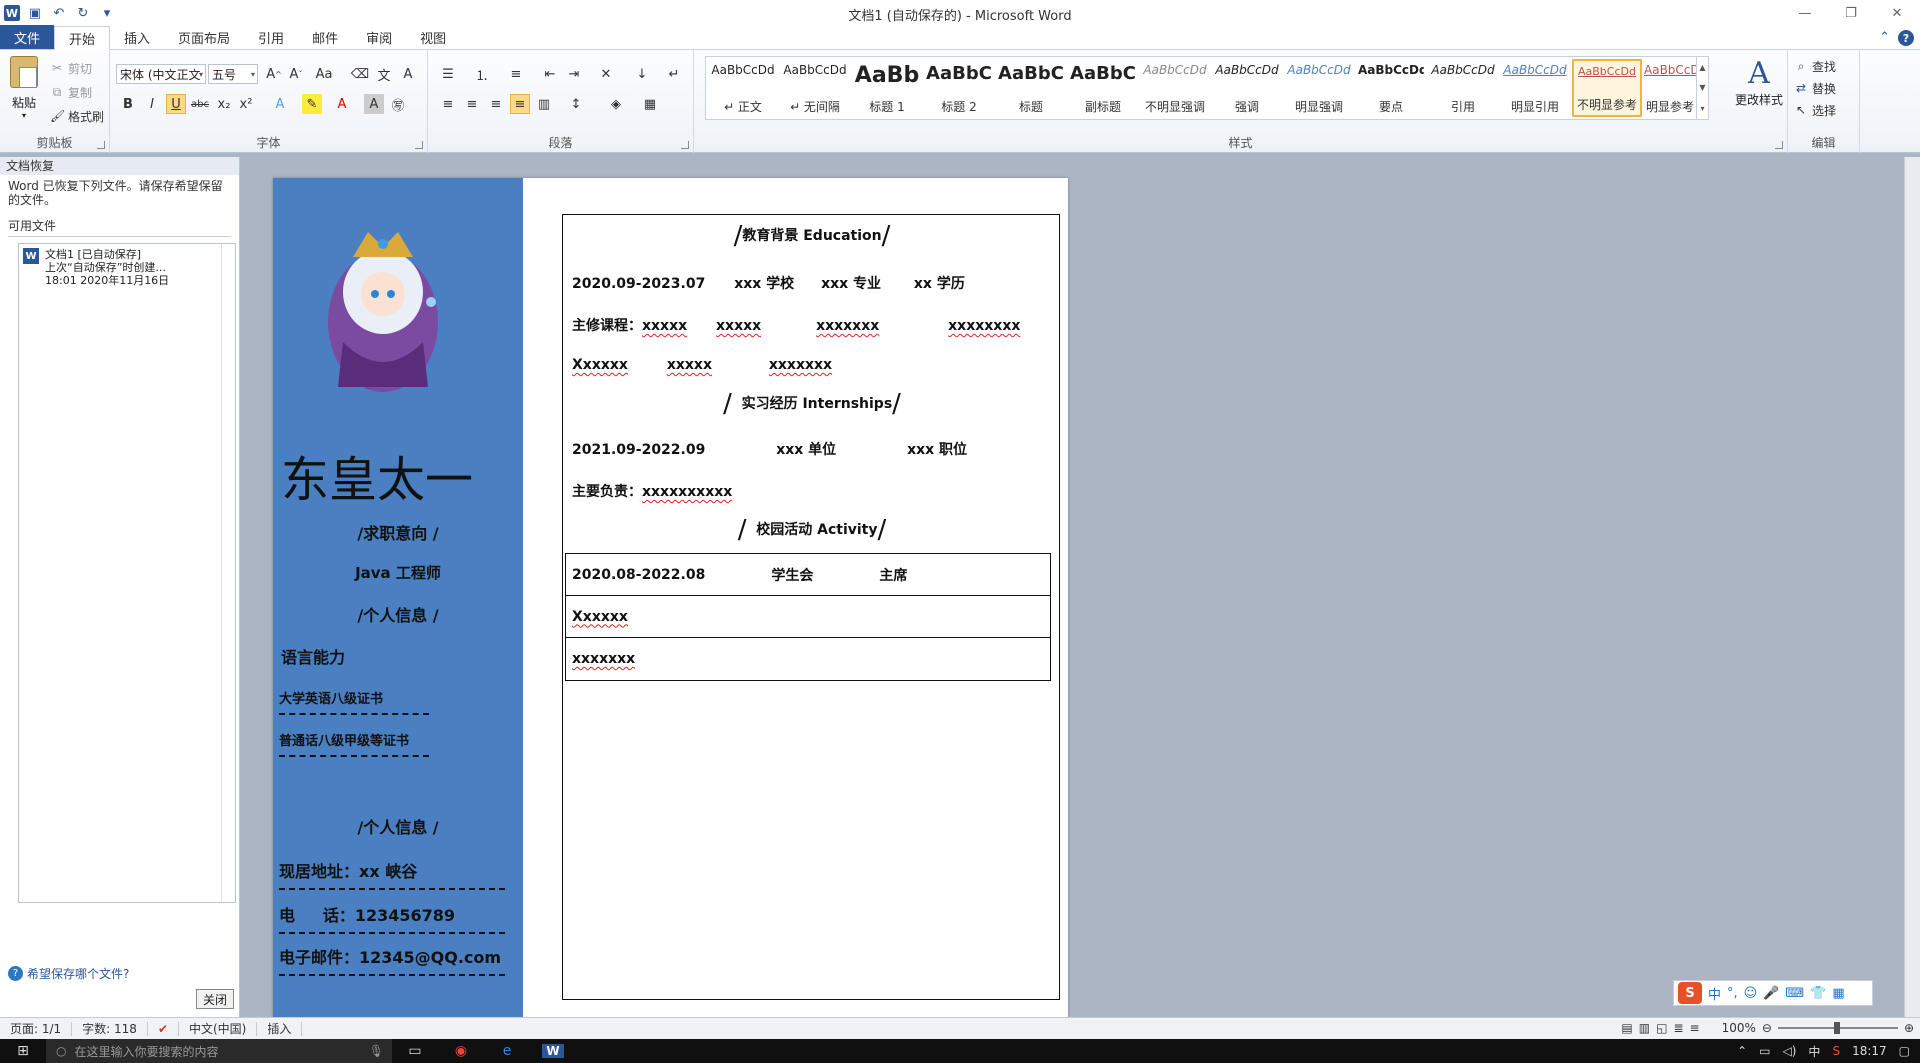 The width and height of the screenshot is (1920, 1063). What do you see at coordinates (1759, 91) in the screenshot?
I see `change-styles-button: A 更改样式` at bounding box center [1759, 91].